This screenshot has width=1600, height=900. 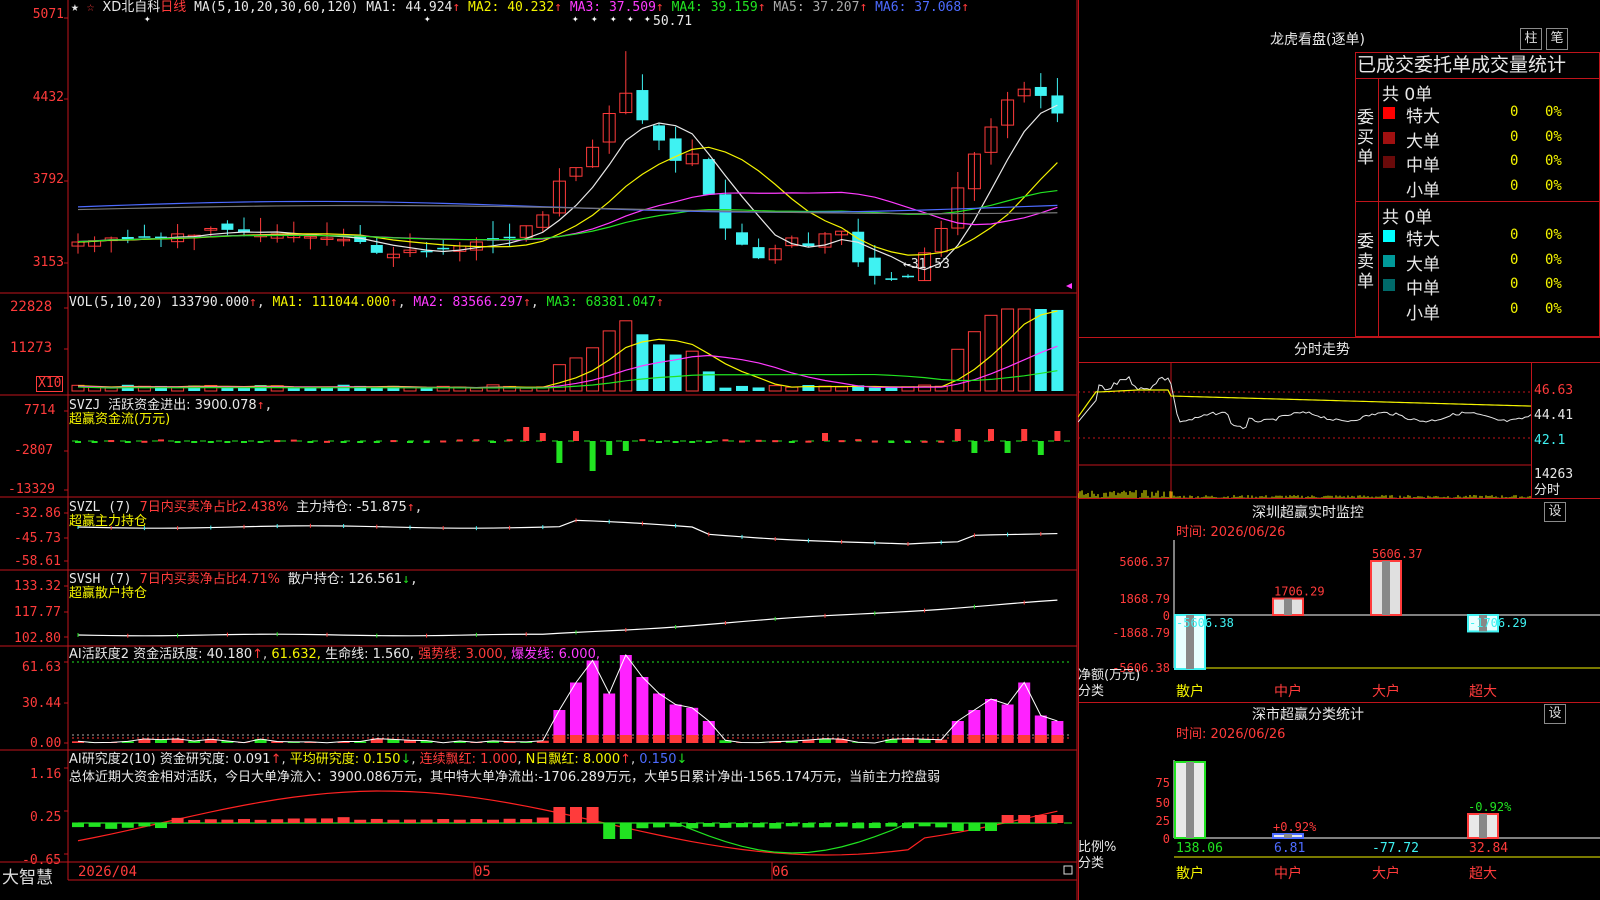 What do you see at coordinates (1163, 821) in the screenshot?
I see `class-y-tick: 25` at bounding box center [1163, 821].